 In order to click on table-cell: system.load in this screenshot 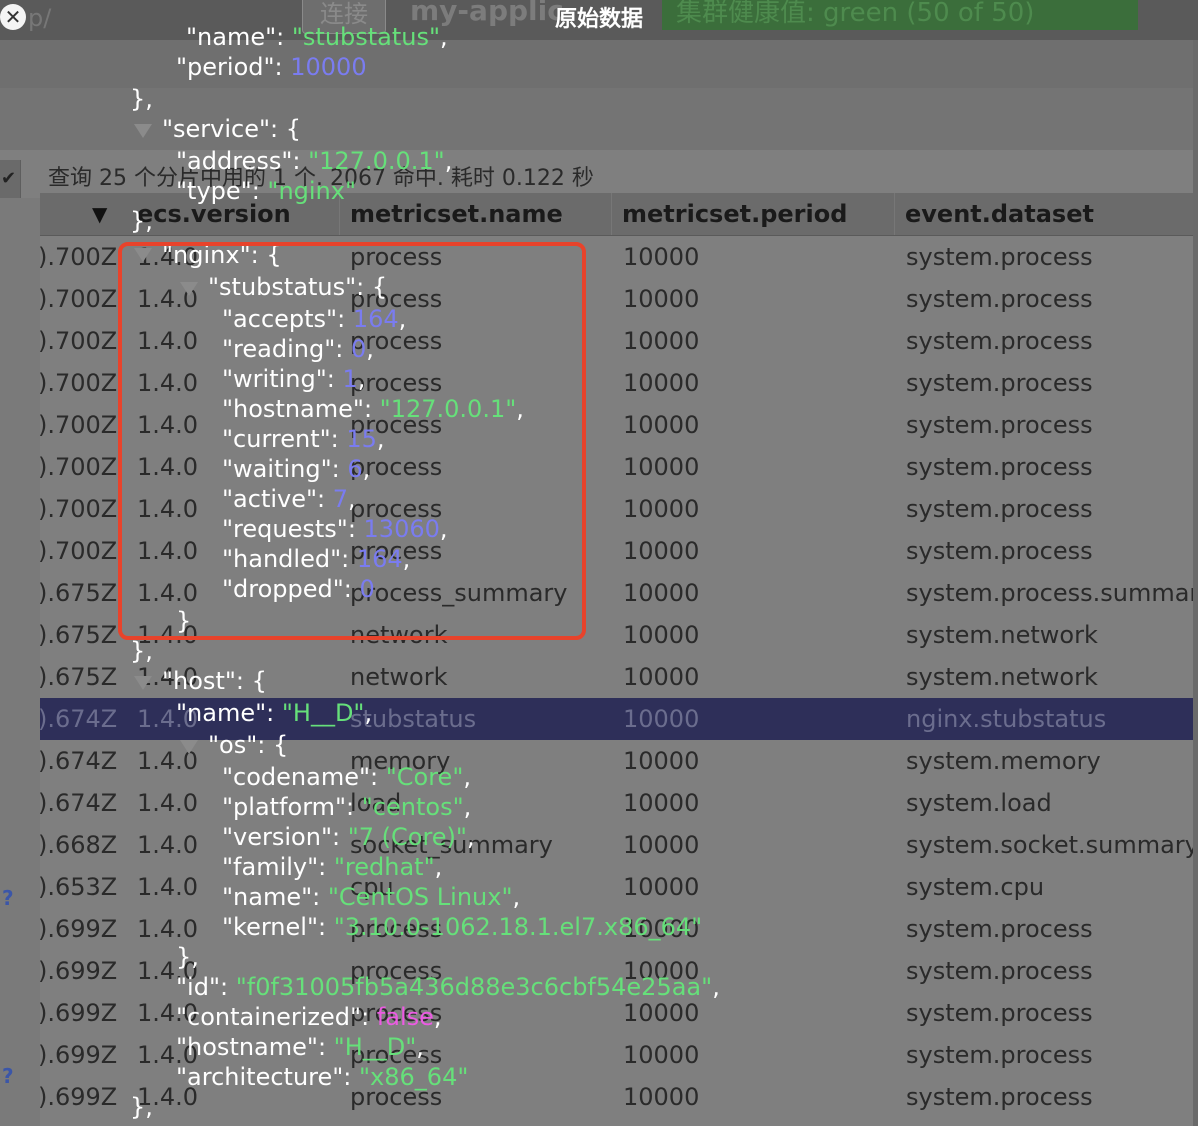, I will do `click(979, 803)`.